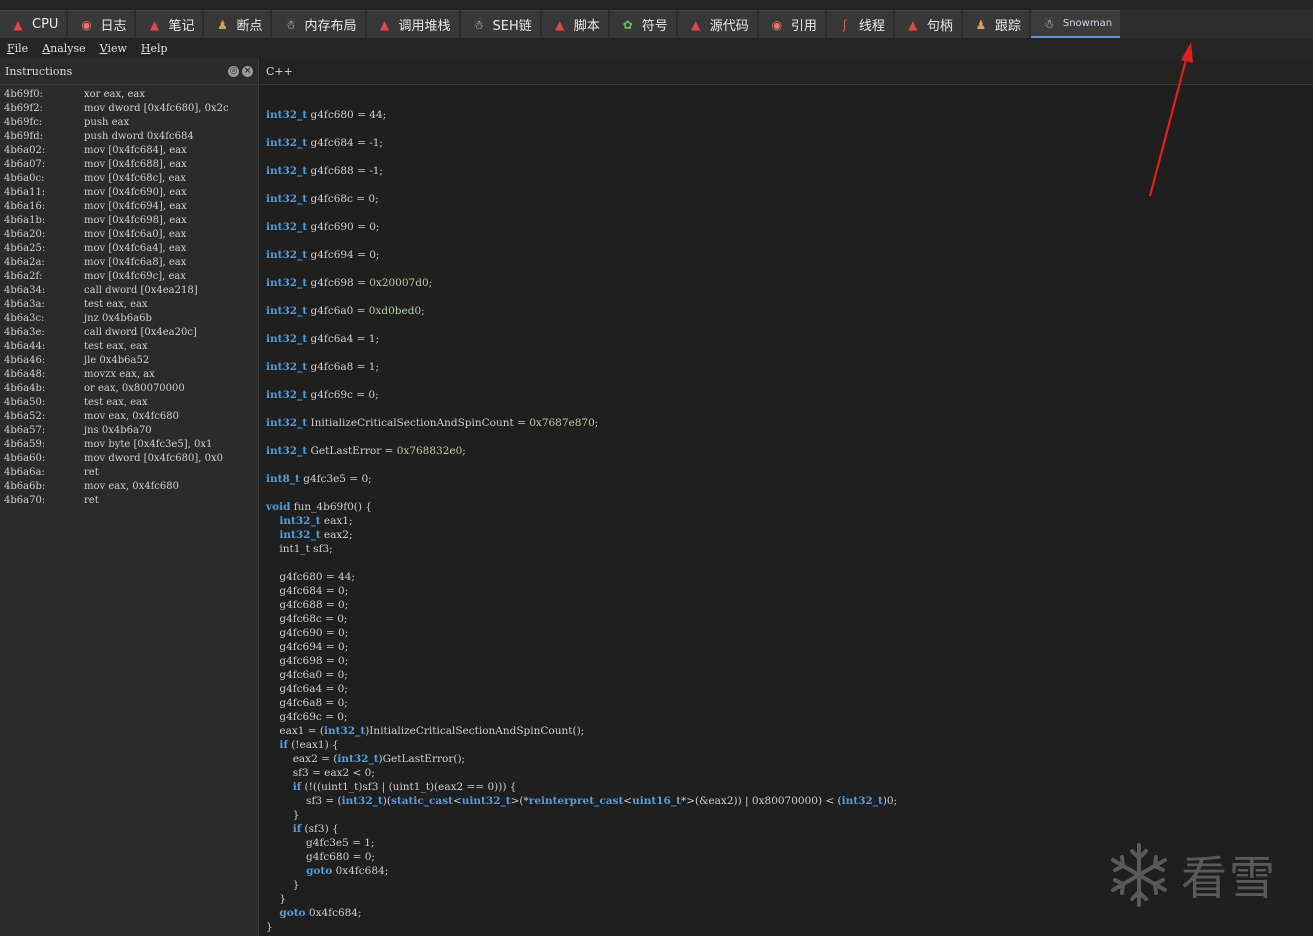 The width and height of the screenshot is (1313, 936). What do you see at coordinates (129, 207) in the screenshot?
I see `instruction-row: 4b6a16: mov [0x4fc694], eax` at bounding box center [129, 207].